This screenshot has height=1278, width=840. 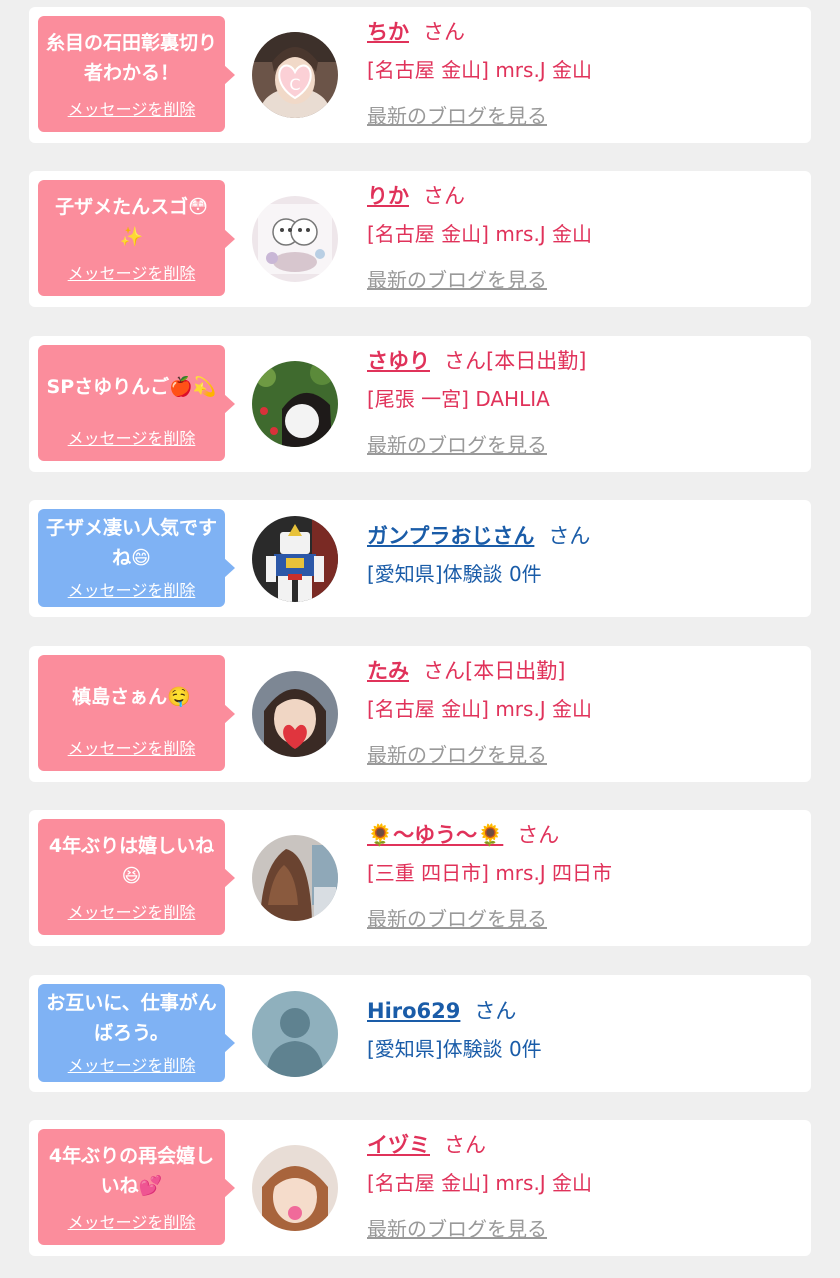 I want to click on message-text: 槙島さぁん🤤, so click(x=131, y=697).